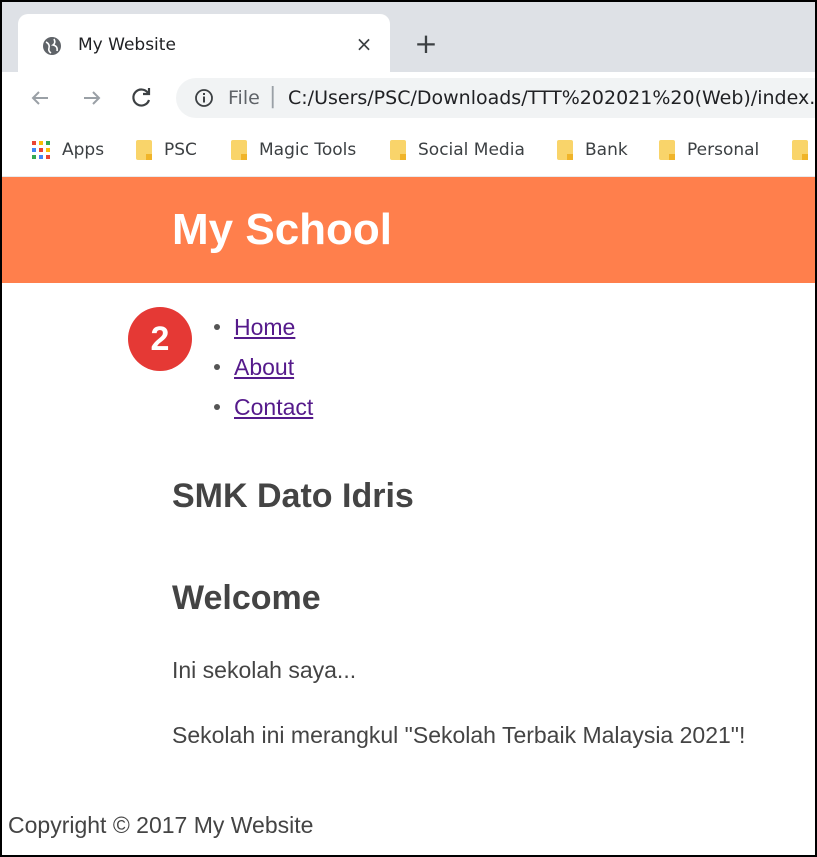 This screenshot has width=817, height=857. What do you see at coordinates (723, 150) in the screenshot?
I see `bookmark-label: Personal` at bounding box center [723, 150].